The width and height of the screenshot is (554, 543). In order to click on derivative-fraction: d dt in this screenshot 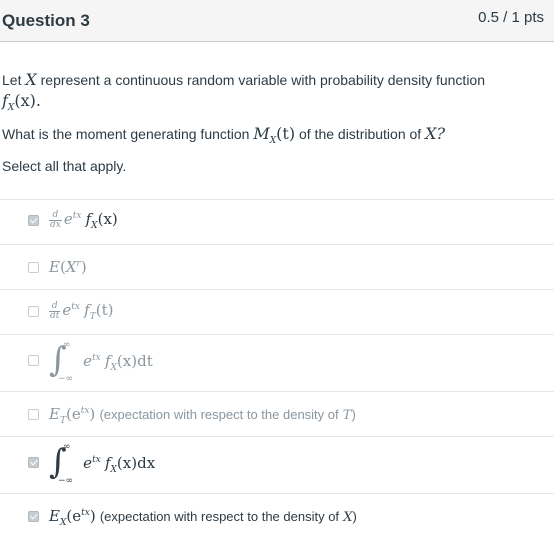, I will do `click(55, 310)`.